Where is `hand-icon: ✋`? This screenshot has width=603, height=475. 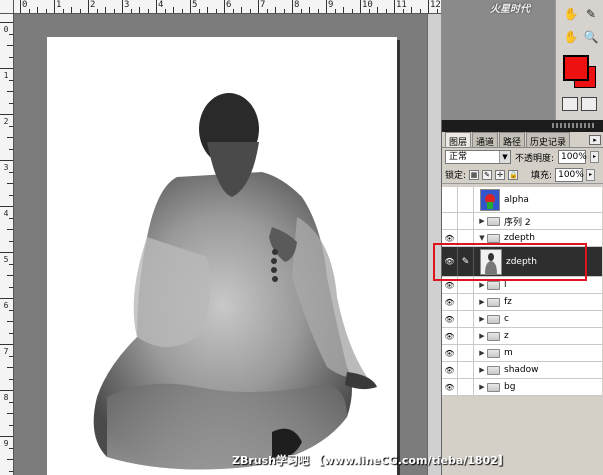 hand-icon: ✋ is located at coordinates (571, 14).